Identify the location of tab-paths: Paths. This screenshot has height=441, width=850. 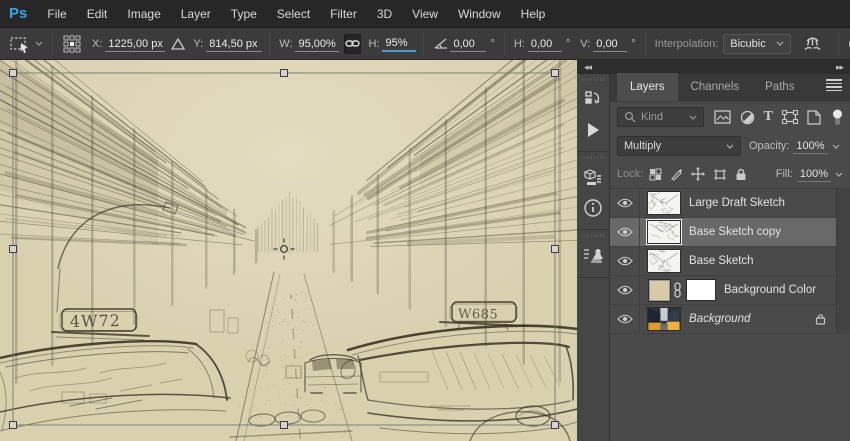
(779, 87).